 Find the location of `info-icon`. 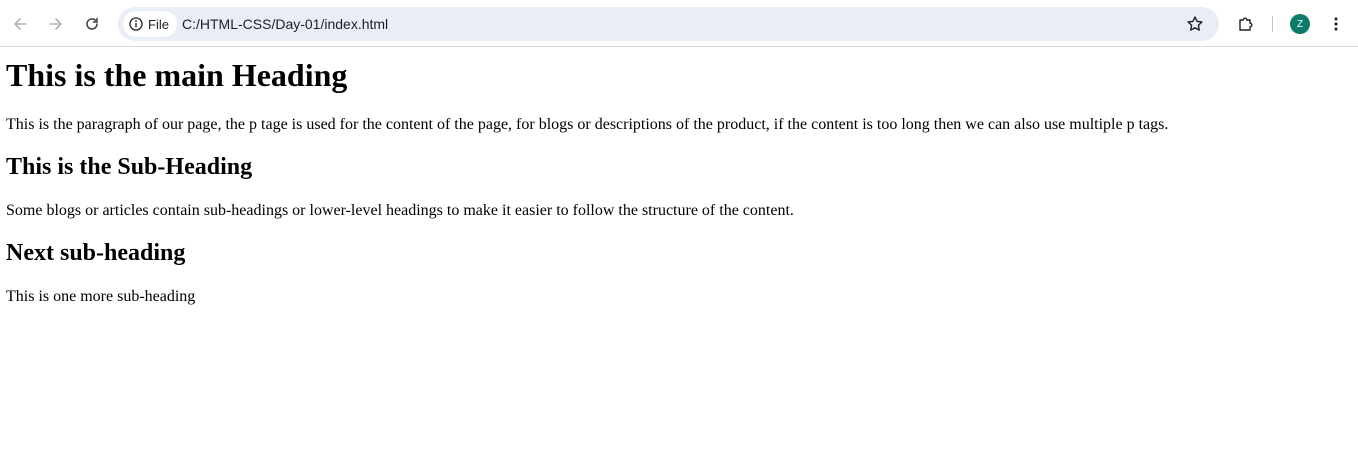

info-icon is located at coordinates (136, 24).